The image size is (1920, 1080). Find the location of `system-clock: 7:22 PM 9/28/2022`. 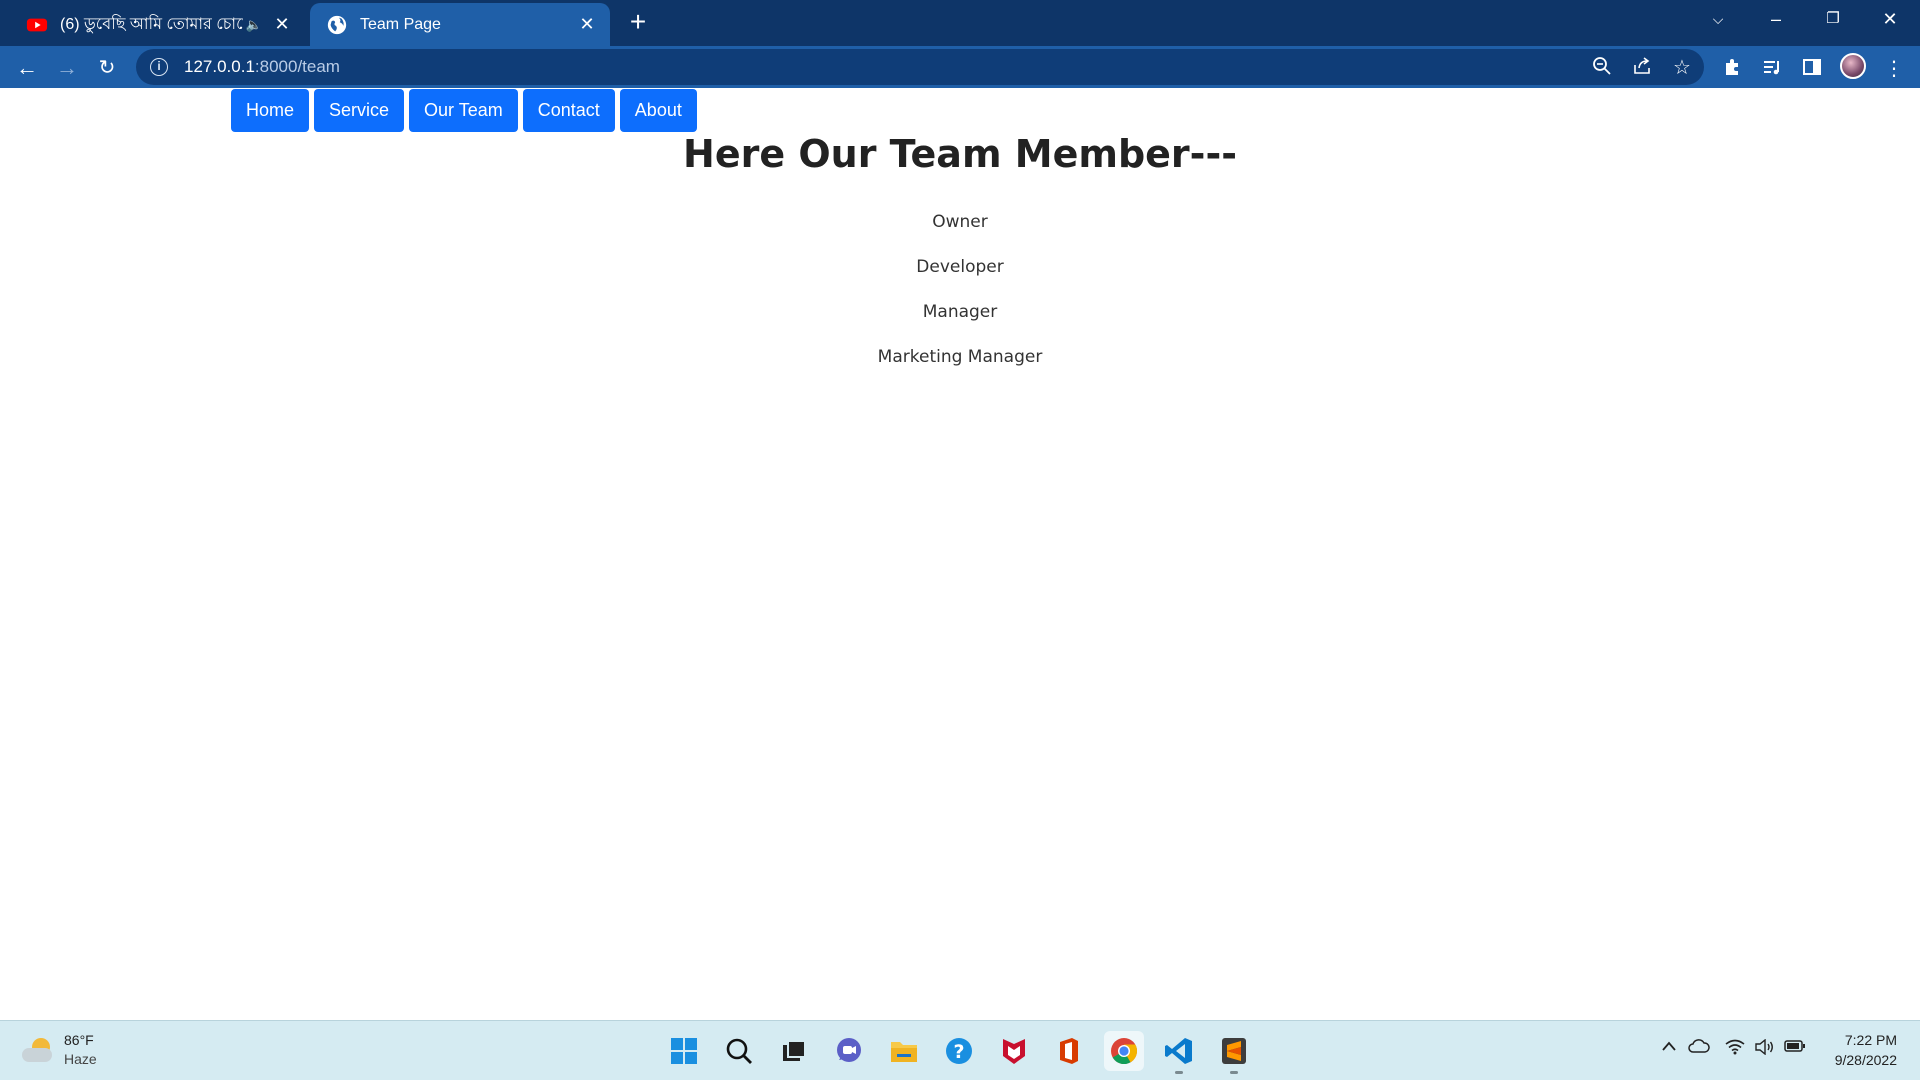

system-clock: 7:22 PM 9/28/2022 is located at coordinates (1856, 1050).